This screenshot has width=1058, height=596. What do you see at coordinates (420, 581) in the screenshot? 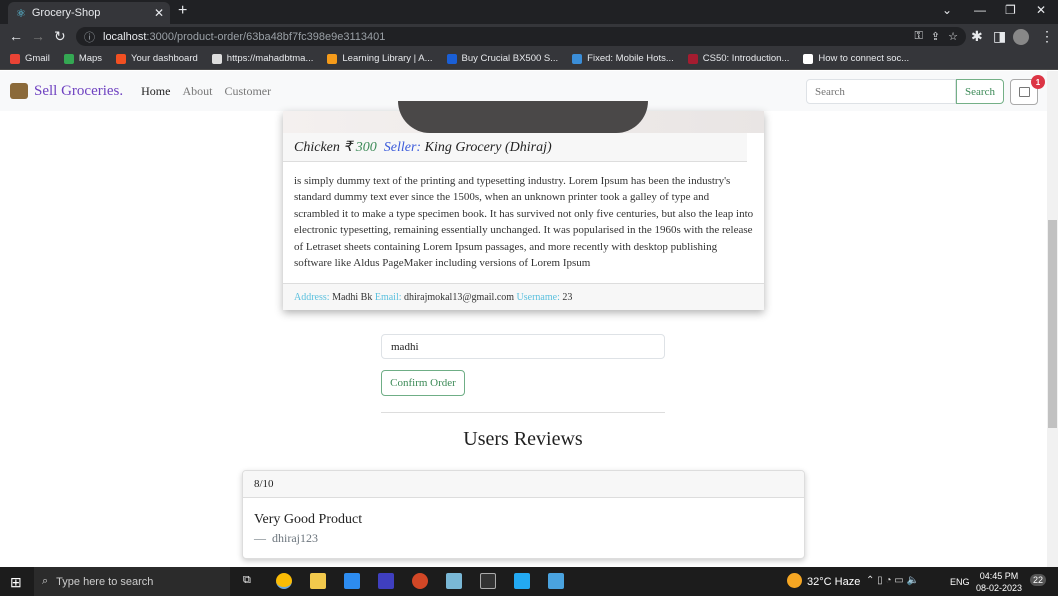
I see `powerpoint-icon` at bounding box center [420, 581].